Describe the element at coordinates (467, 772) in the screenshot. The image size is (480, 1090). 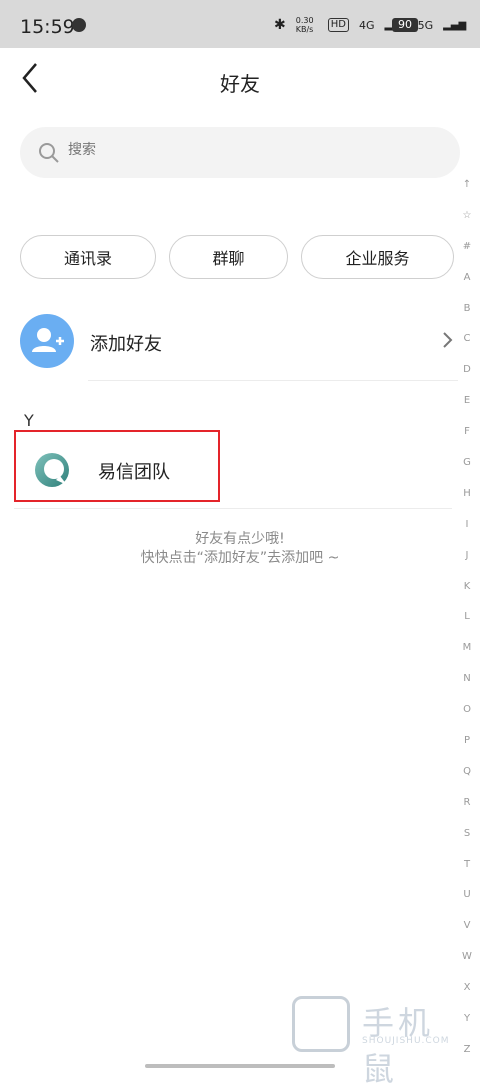
I see `index-letter: Q` at that location.